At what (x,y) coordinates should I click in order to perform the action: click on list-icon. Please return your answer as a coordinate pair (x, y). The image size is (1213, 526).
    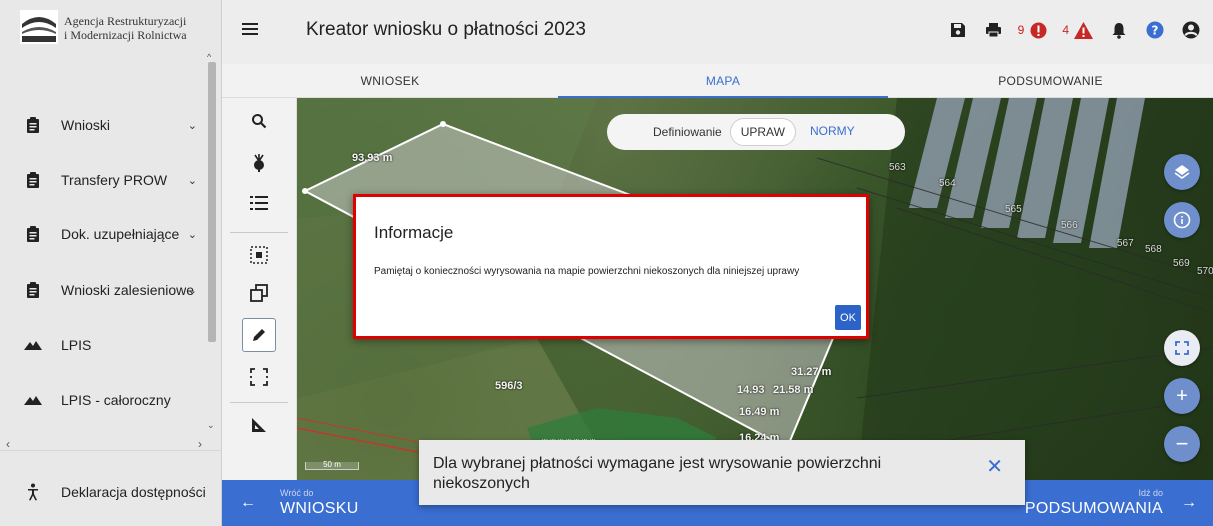
    Looking at the image, I should click on (259, 203).